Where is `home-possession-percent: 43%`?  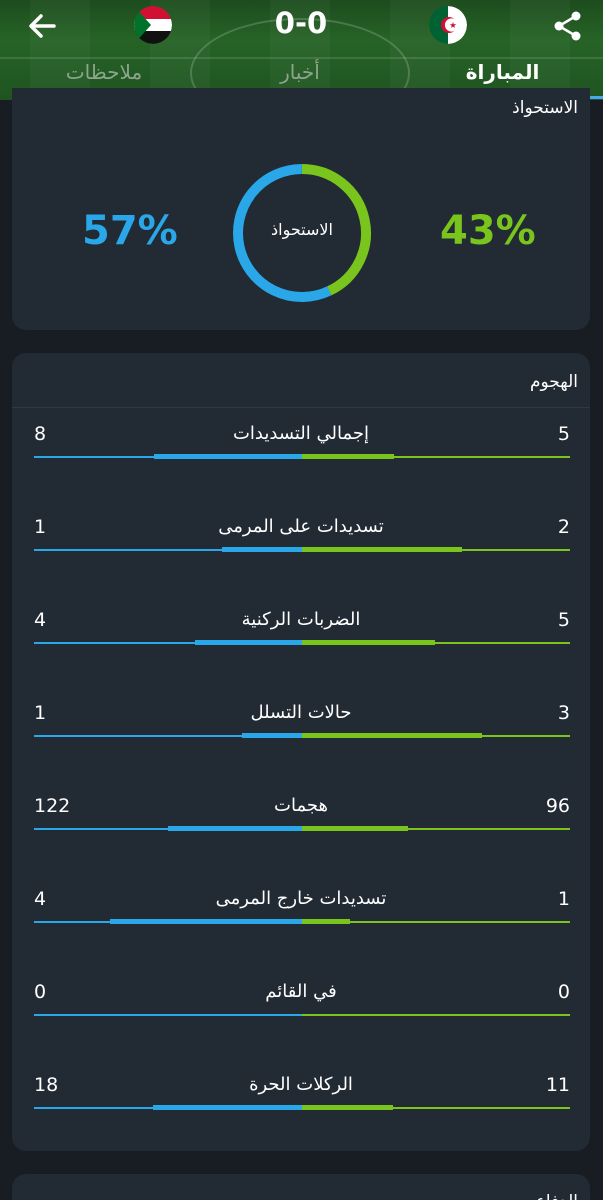
home-possession-percent: 43% is located at coordinates (488, 231).